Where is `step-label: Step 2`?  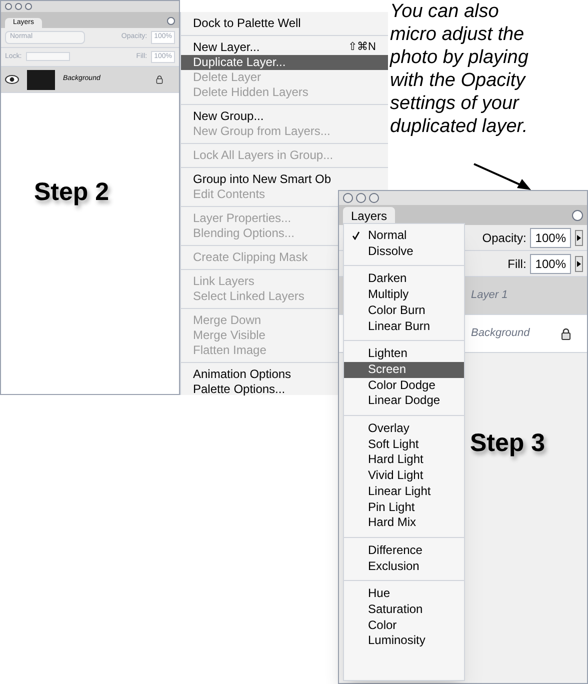
step-label: Step 2 is located at coordinates (72, 192).